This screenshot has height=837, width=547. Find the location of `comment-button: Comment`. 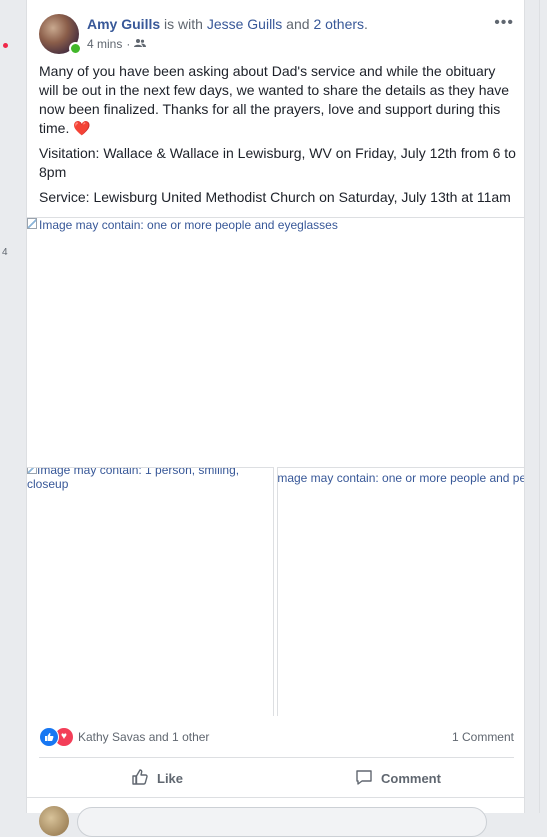

comment-button: Comment is located at coordinates (398, 778).